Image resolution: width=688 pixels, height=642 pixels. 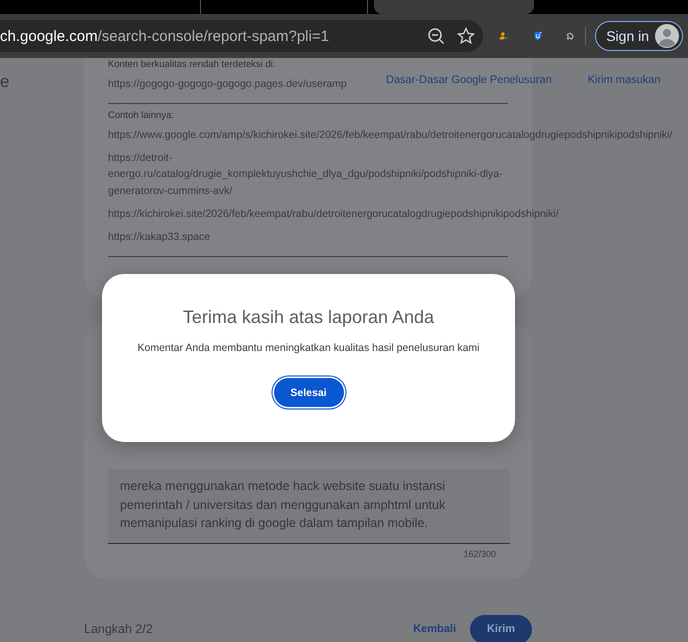 I want to click on url-text: https://detroit-energo.ru/catalog/drugie_komplektuyushchie_dlya_dgu/podshipniki/podshipniki-dlya-generatorov-cummins-avk/, so click(x=306, y=175).